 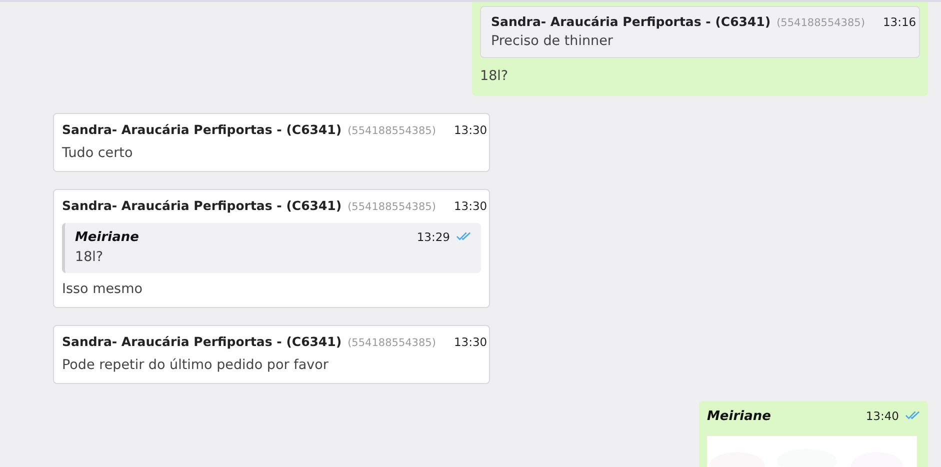 I want to click on quoted-message: Sandra- Araucária Perfiportas - (C6341) (554188554385) 13:16 Preciso de thinner, so click(x=700, y=32).